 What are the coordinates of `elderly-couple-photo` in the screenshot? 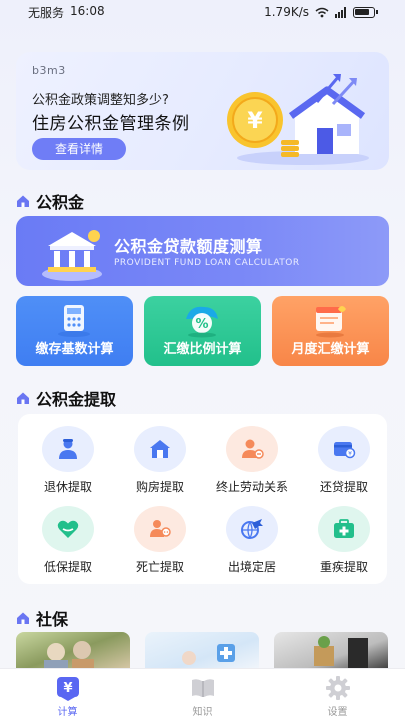 It's located at (73, 651).